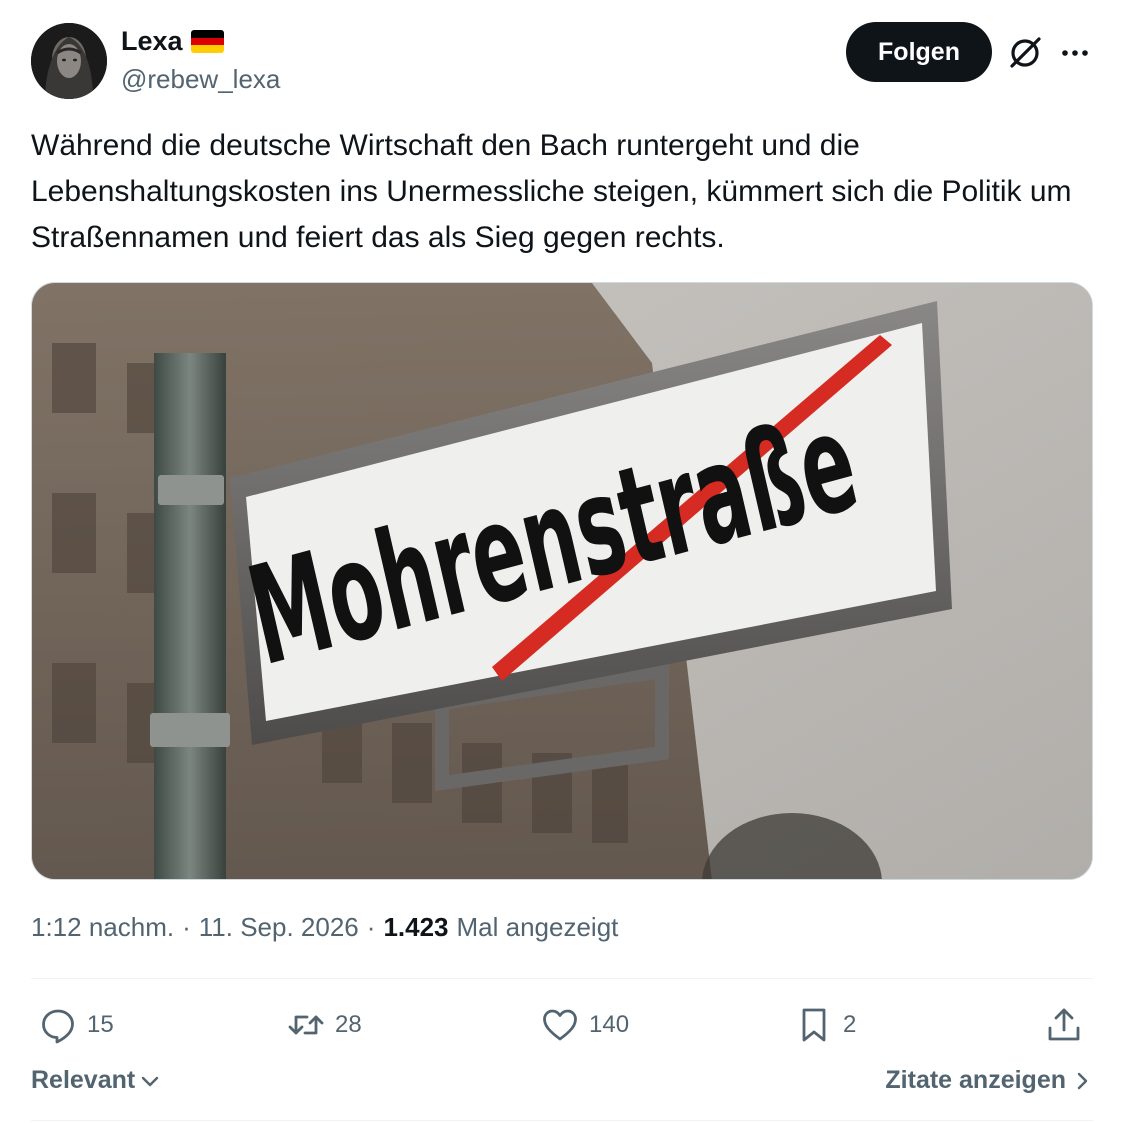 This screenshot has width=1123, height=1123. I want to click on reply-count: 15, so click(100, 1024).